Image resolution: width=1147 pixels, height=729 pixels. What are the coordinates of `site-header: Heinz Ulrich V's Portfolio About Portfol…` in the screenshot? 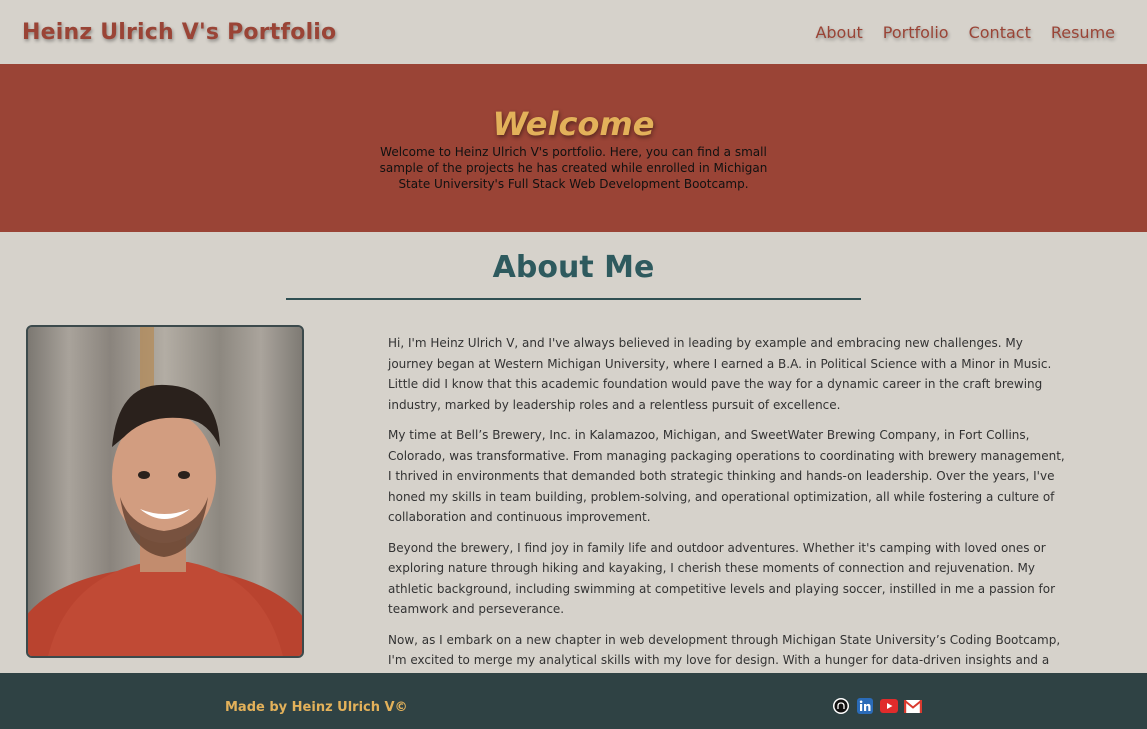 It's located at (573, 32).